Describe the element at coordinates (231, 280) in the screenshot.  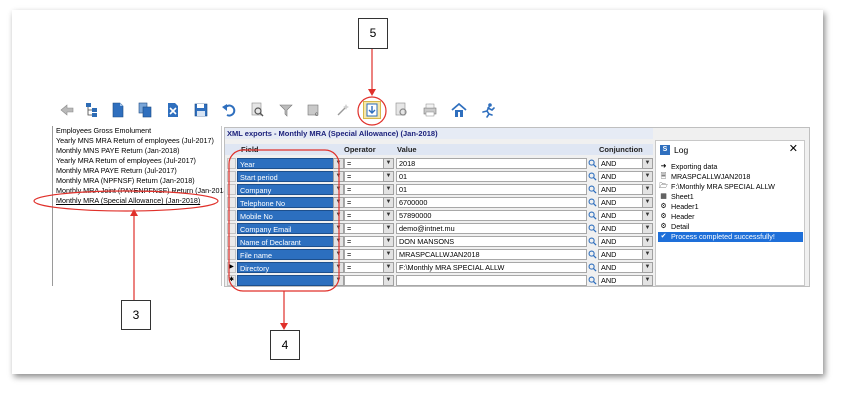
I see `row-selector: ✱` at that location.